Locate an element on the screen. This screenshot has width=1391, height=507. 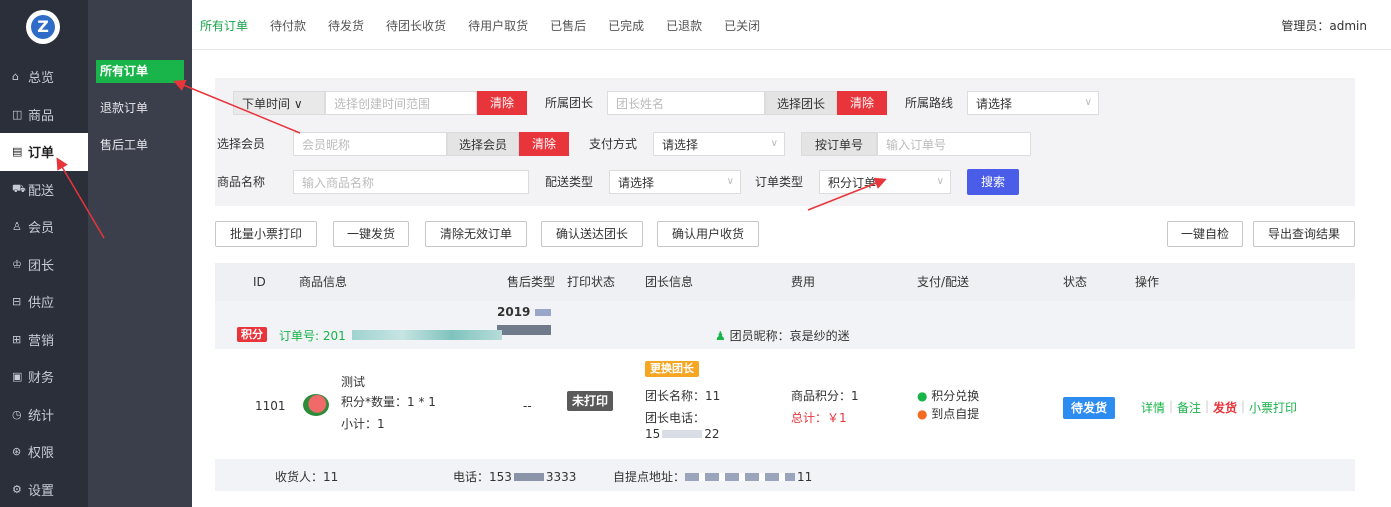
confirm-user-receipt-button: 确认用户收货 is located at coordinates (708, 234).